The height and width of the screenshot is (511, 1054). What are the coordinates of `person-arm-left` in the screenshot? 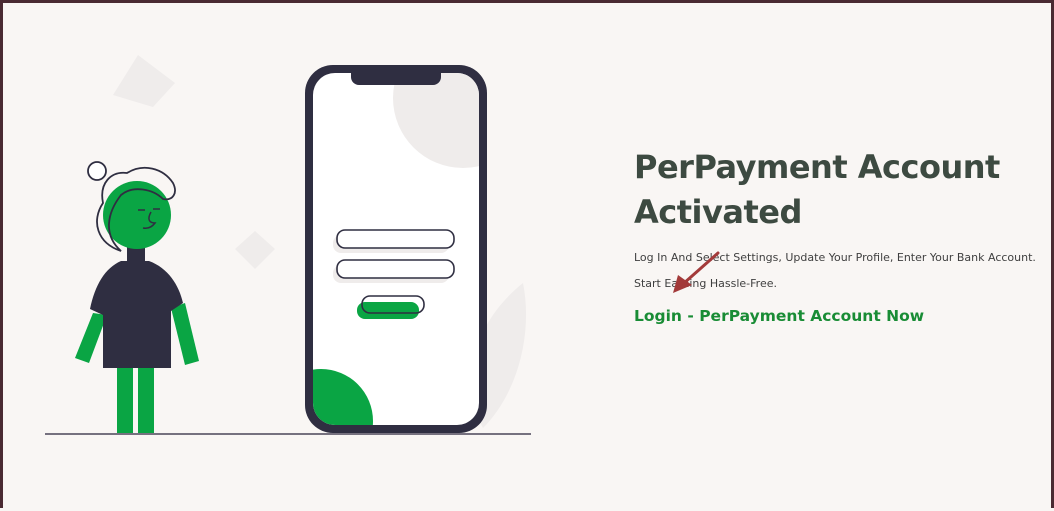 It's located at (91, 338).